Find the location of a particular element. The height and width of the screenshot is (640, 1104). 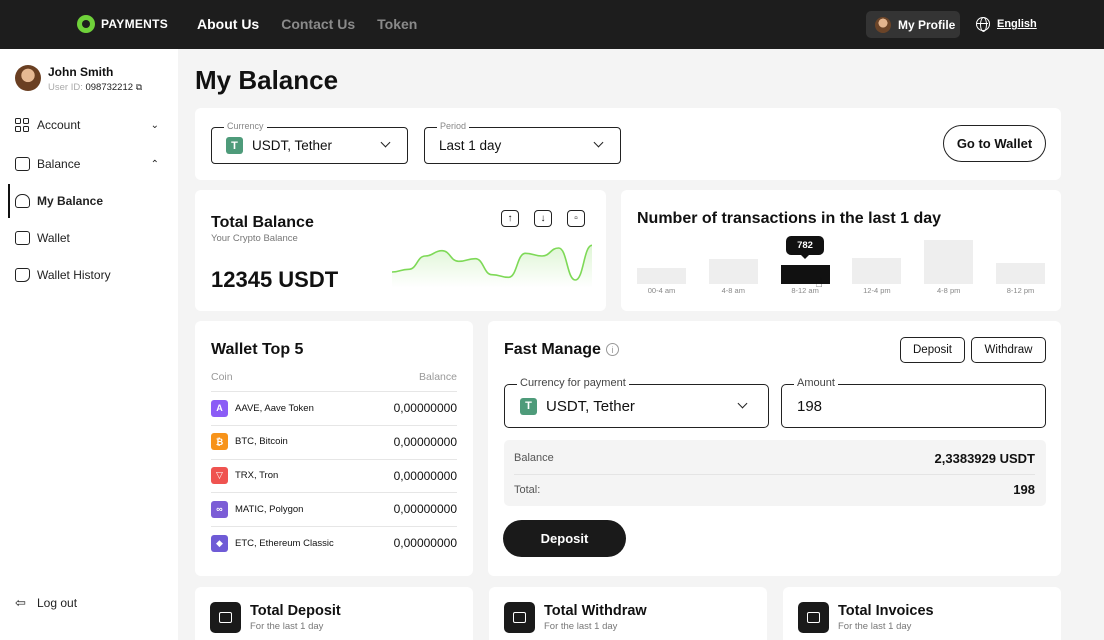

globe-icon is located at coordinates (983, 24).